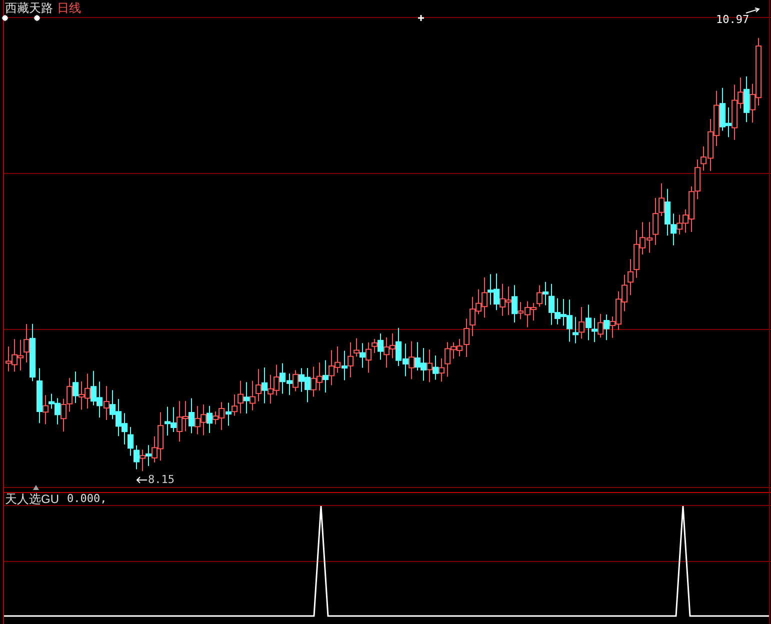  I want to click on high-pointer-icon, so click(753, 11).